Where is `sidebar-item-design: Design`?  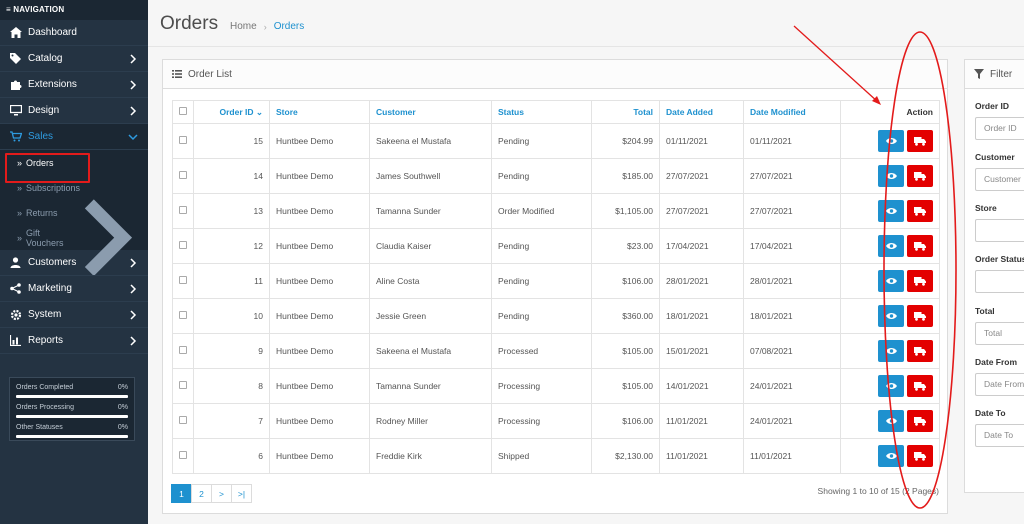 sidebar-item-design: Design is located at coordinates (74, 111).